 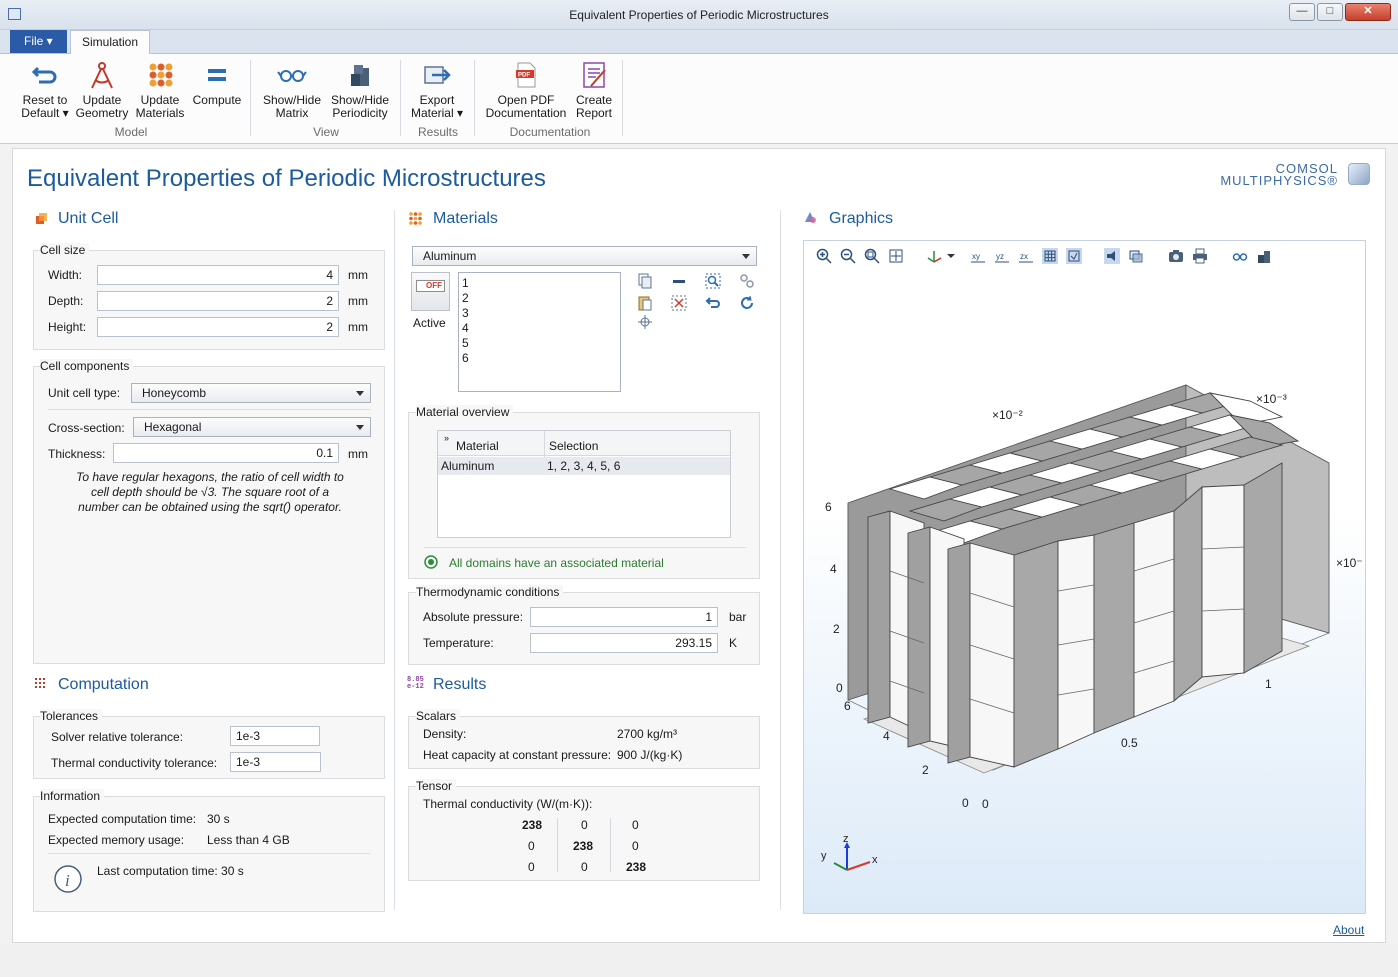 What do you see at coordinates (218, 819) in the screenshot?
I see `expected-time-value: 30 s` at bounding box center [218, 819].